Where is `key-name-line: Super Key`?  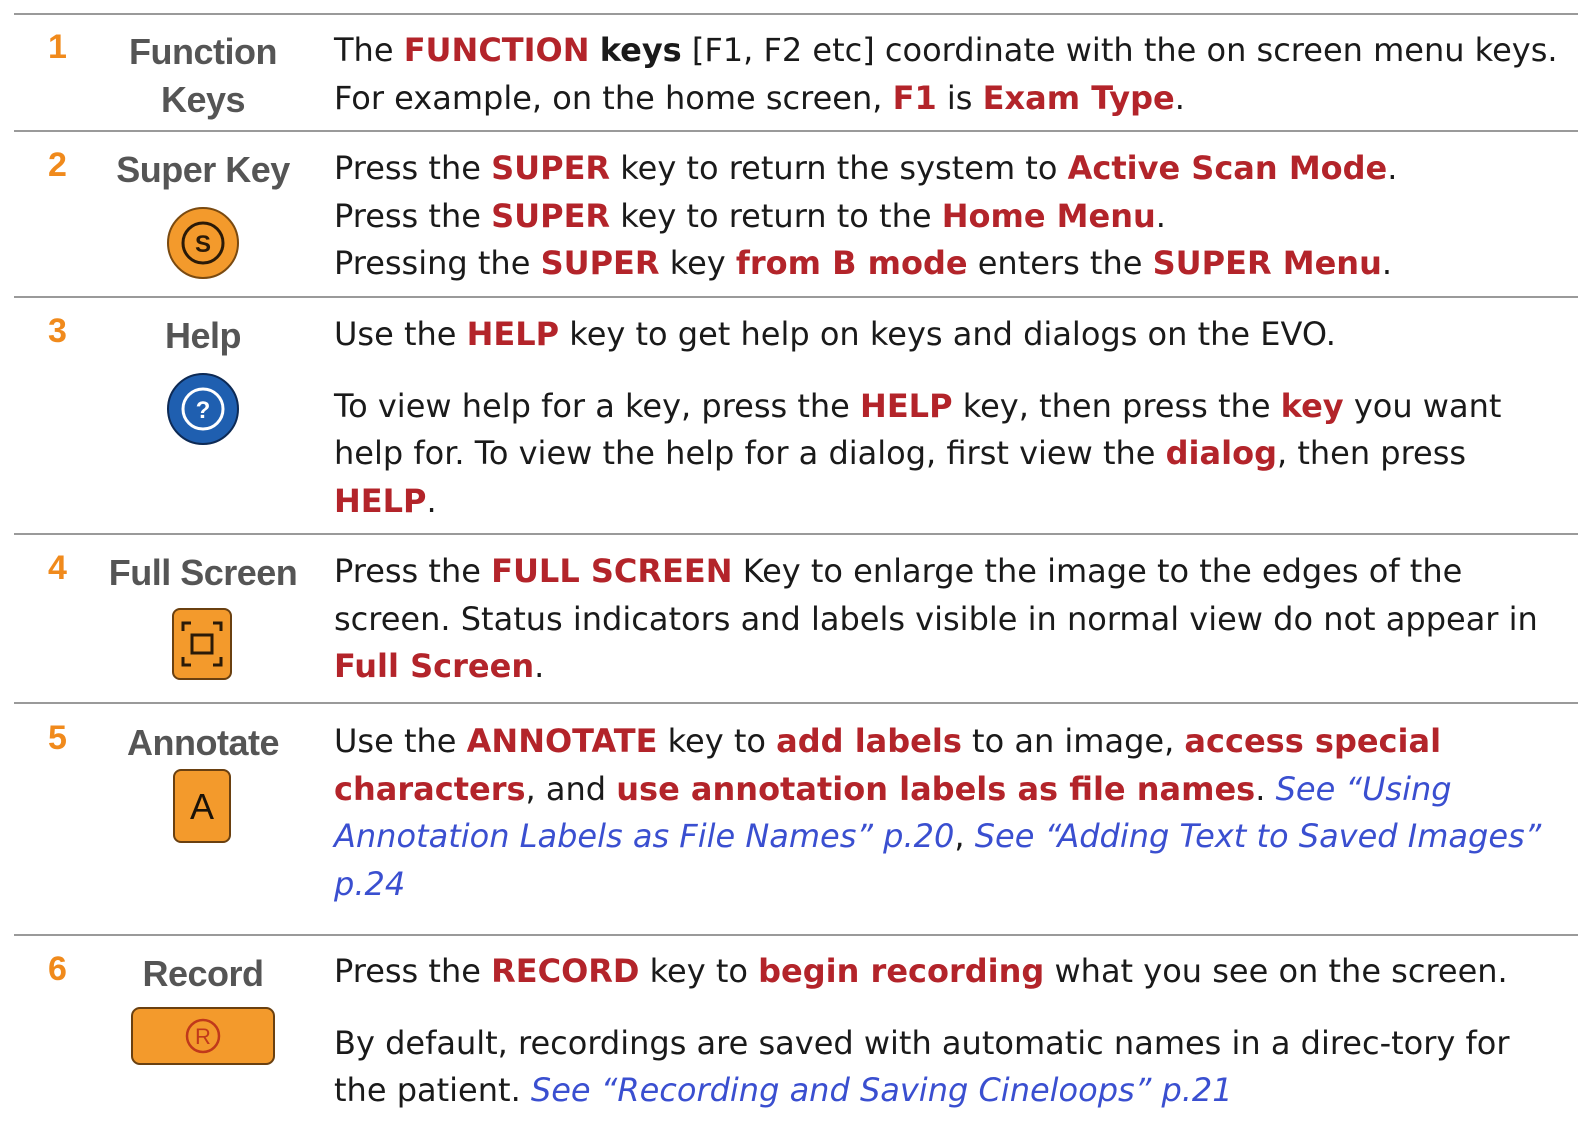 key-name-line: Super Key is located at coordinates (203, 169).